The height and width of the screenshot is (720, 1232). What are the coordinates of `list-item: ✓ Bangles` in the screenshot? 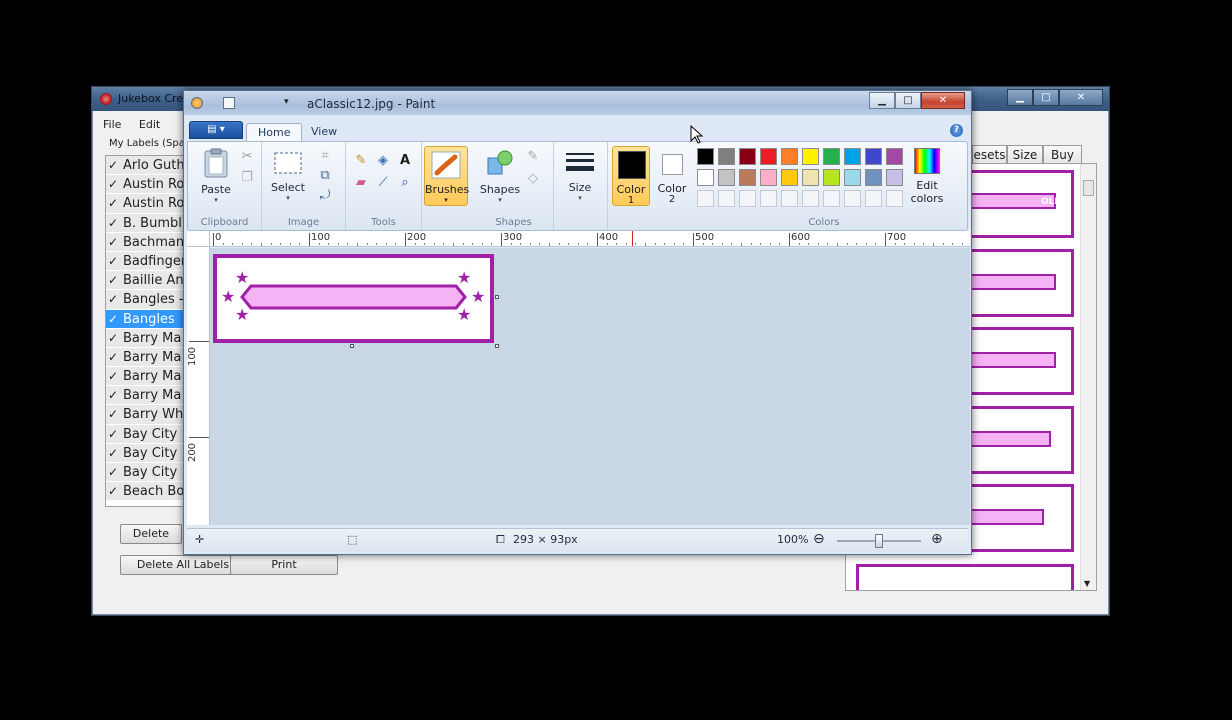 It's located at (149, 319).